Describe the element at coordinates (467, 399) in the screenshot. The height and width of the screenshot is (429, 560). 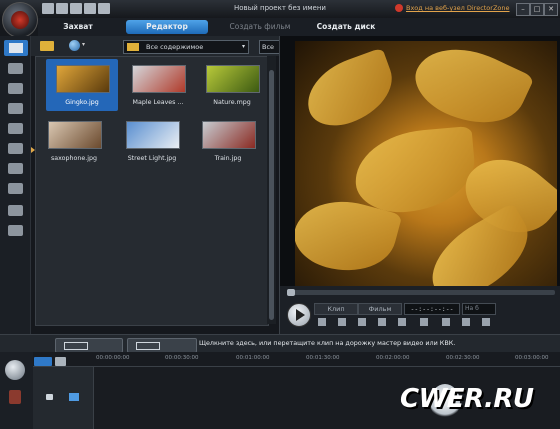
I see `watermark: CWER.RU` at that location.